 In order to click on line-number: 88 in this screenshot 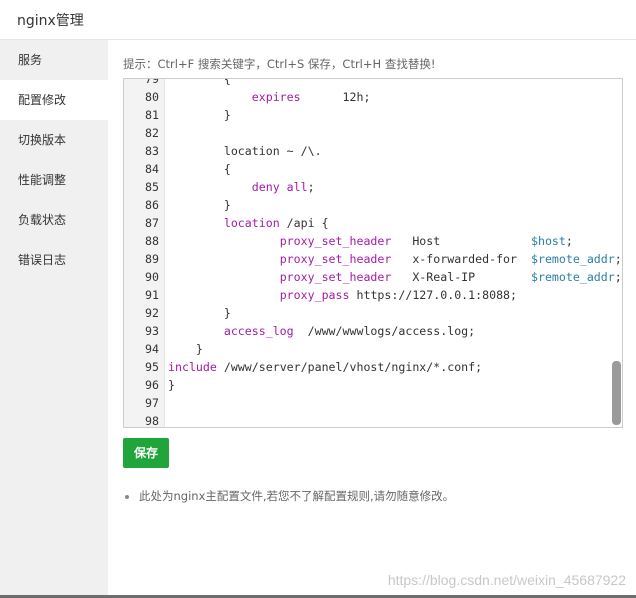, I will do `click(152, 241)`.